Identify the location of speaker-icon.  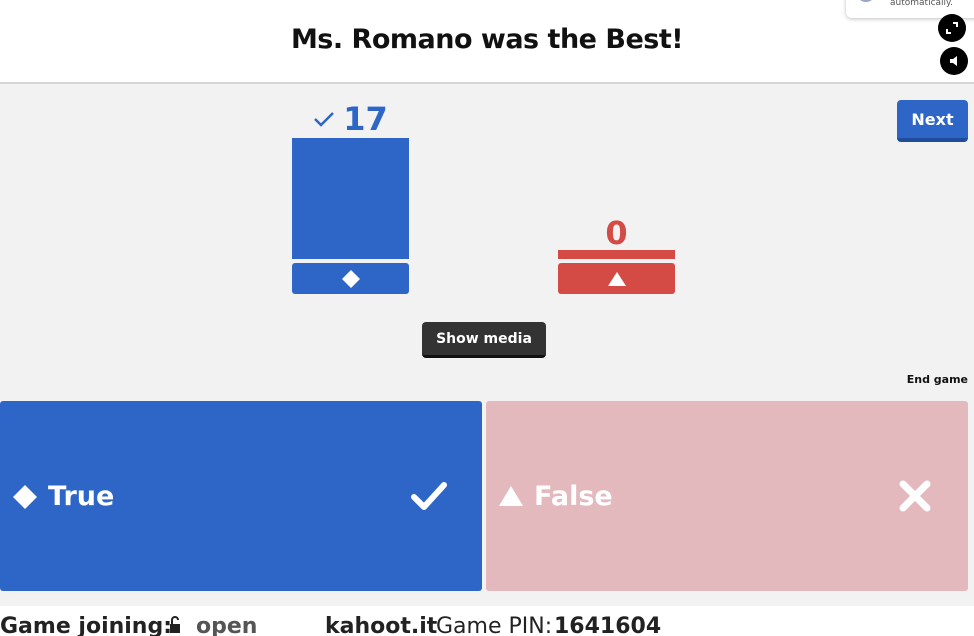
(953, 61).